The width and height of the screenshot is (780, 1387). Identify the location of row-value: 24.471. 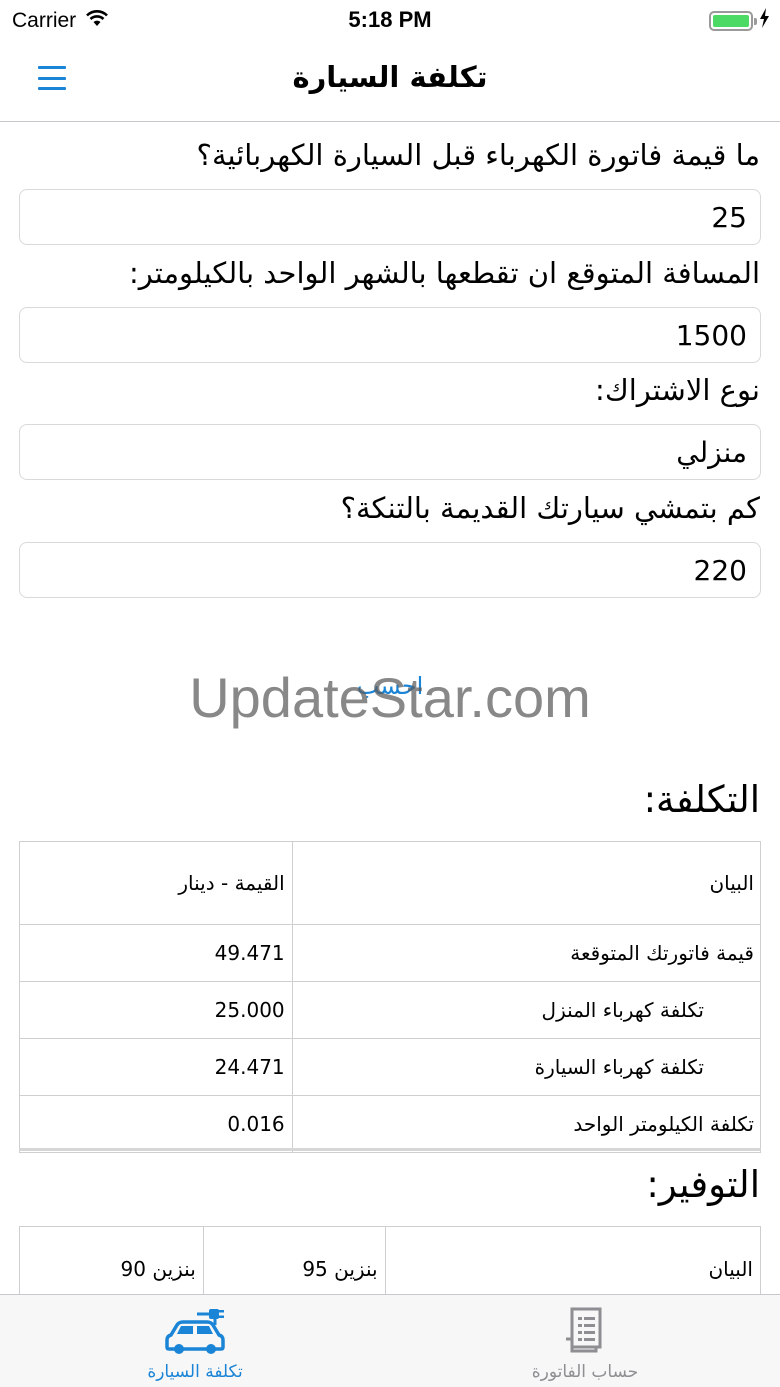
(156, 1067).